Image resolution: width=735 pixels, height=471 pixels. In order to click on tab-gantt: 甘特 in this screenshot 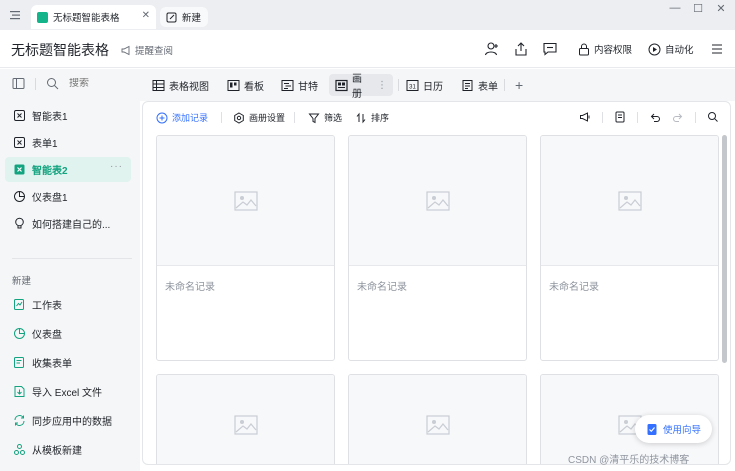, I will do `click(299, 85)`.